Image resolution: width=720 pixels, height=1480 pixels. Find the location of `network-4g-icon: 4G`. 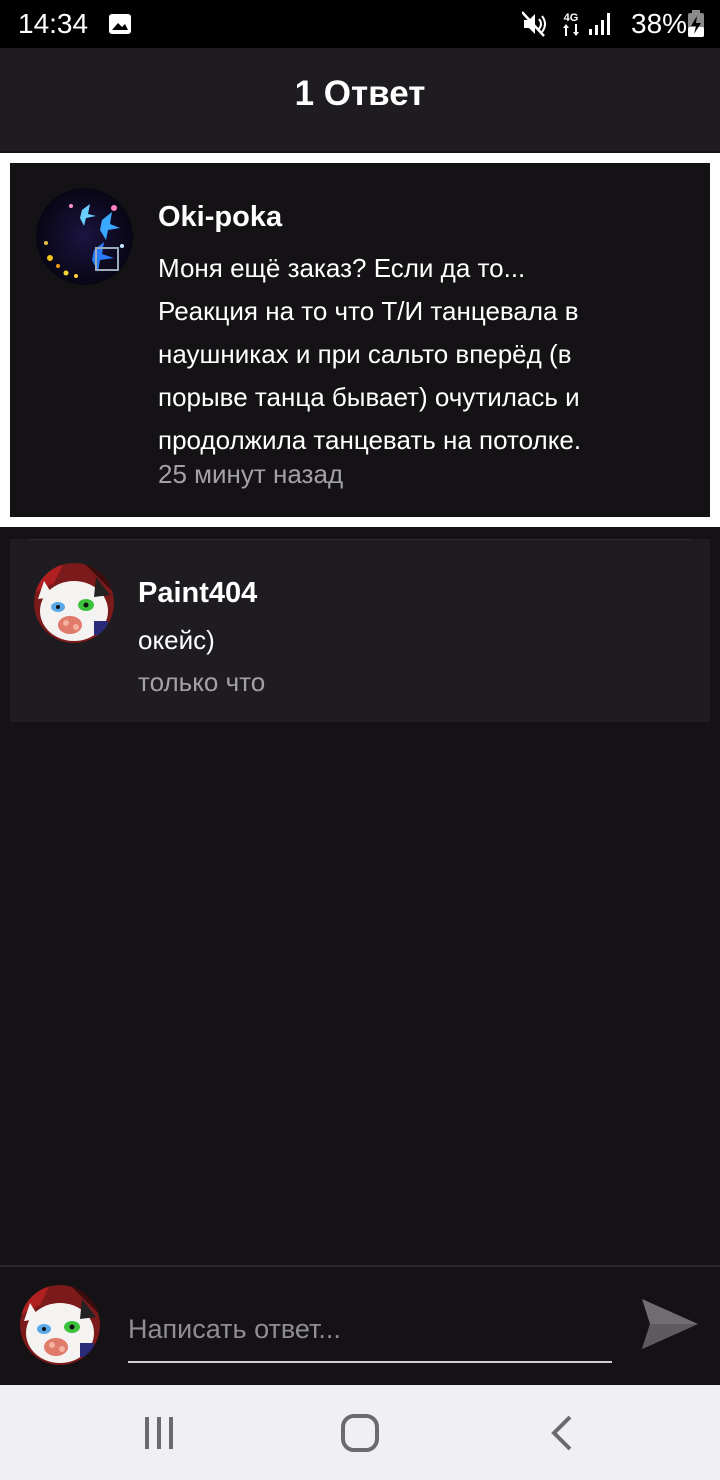

network-4g-icon: 4G is located at coordinates (571, 24).